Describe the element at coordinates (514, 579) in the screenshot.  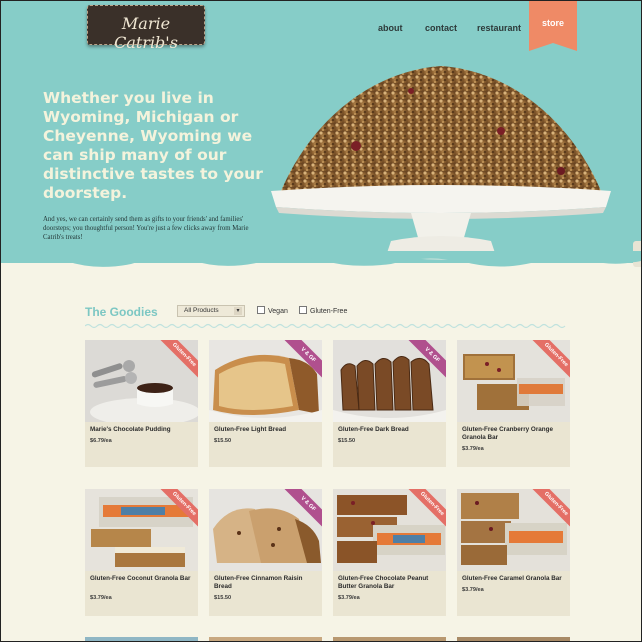
I see `product-name: Gluten-Free Caramel Granola Bar` at that location.